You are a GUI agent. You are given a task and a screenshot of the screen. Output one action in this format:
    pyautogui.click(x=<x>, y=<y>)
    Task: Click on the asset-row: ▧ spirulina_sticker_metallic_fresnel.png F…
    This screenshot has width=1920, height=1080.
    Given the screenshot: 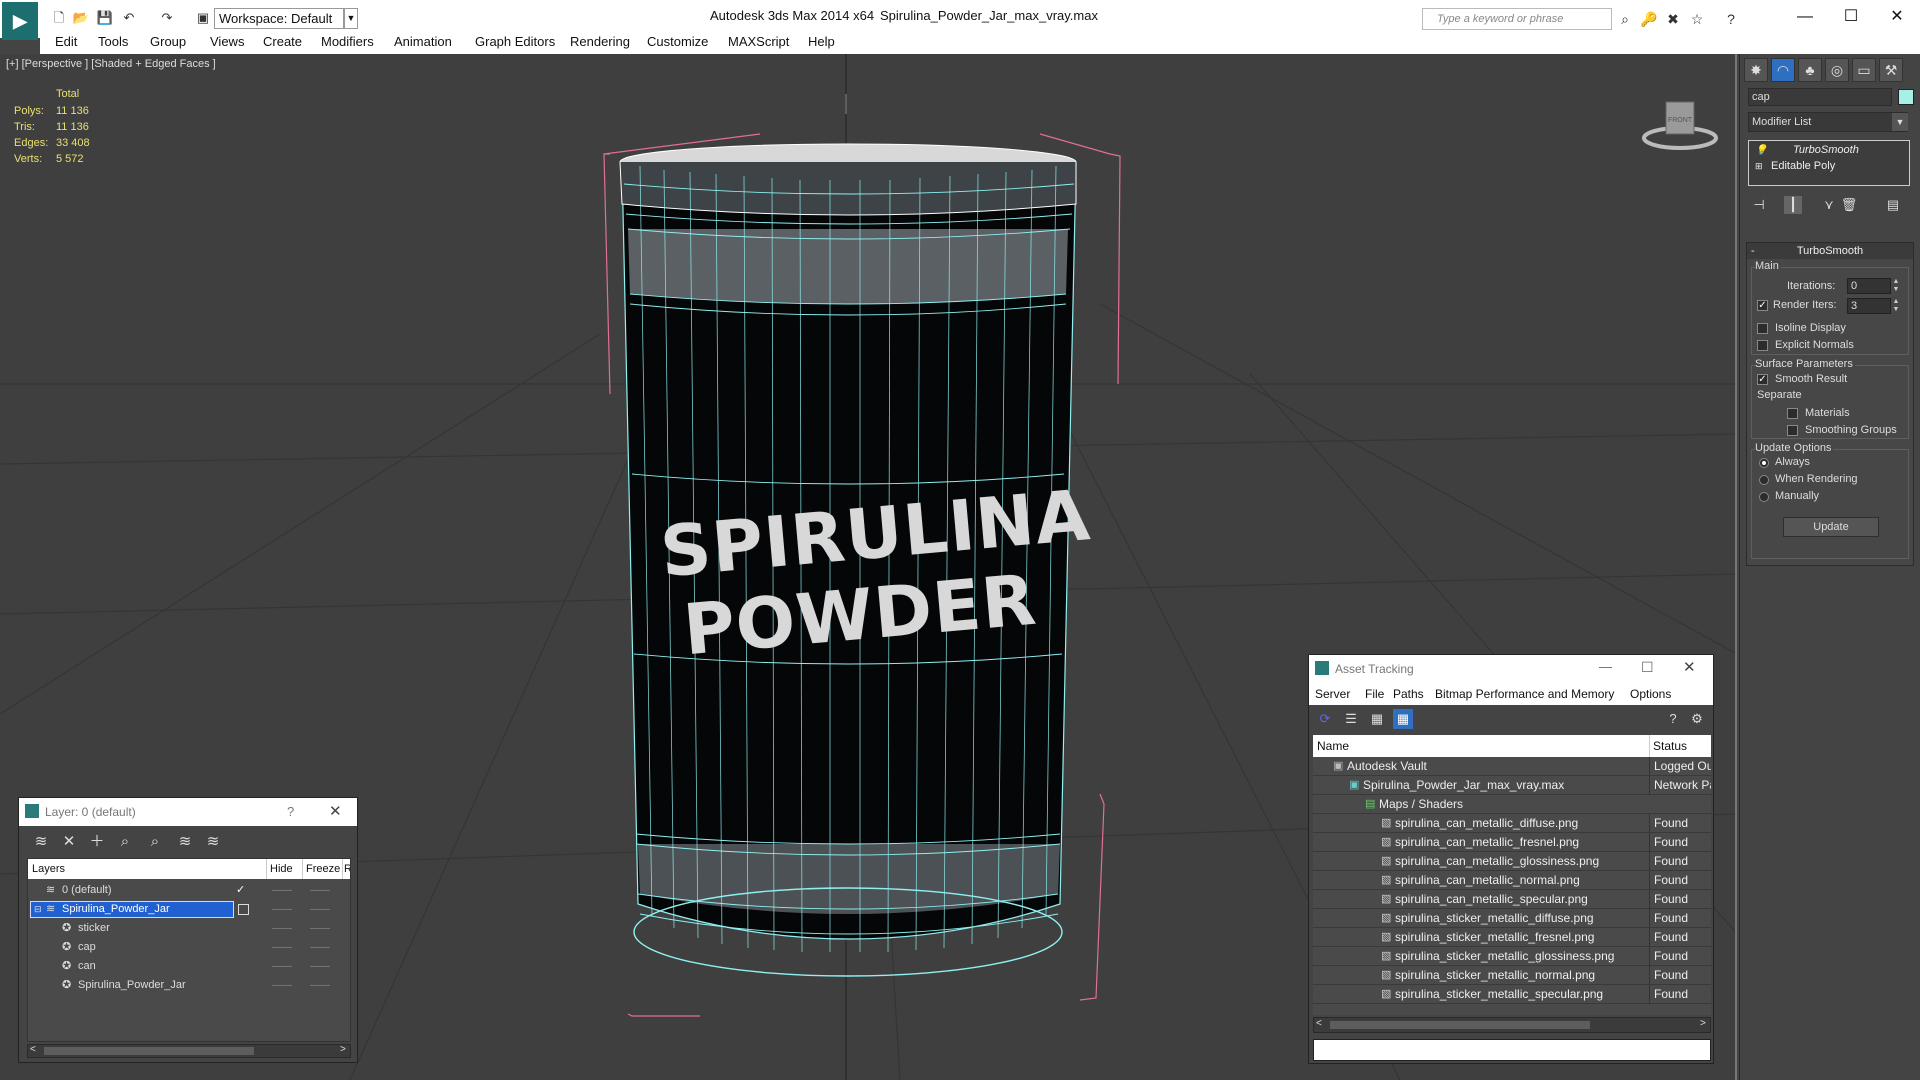 What is the action you would take?
    pyautogui.click(x=1512, y=937)
    